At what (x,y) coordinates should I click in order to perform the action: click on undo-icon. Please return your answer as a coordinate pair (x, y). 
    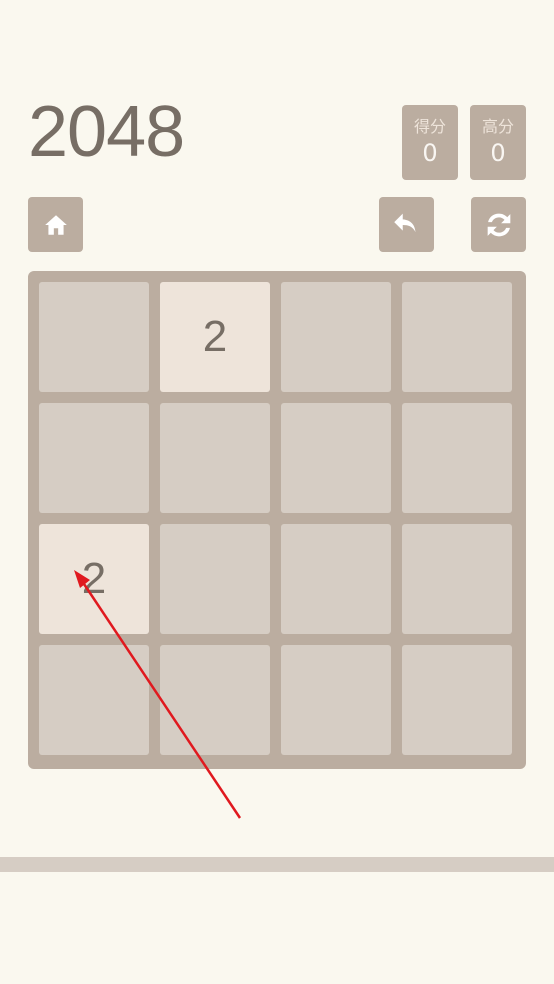
    Looking at the image, I should click on (404, 222).